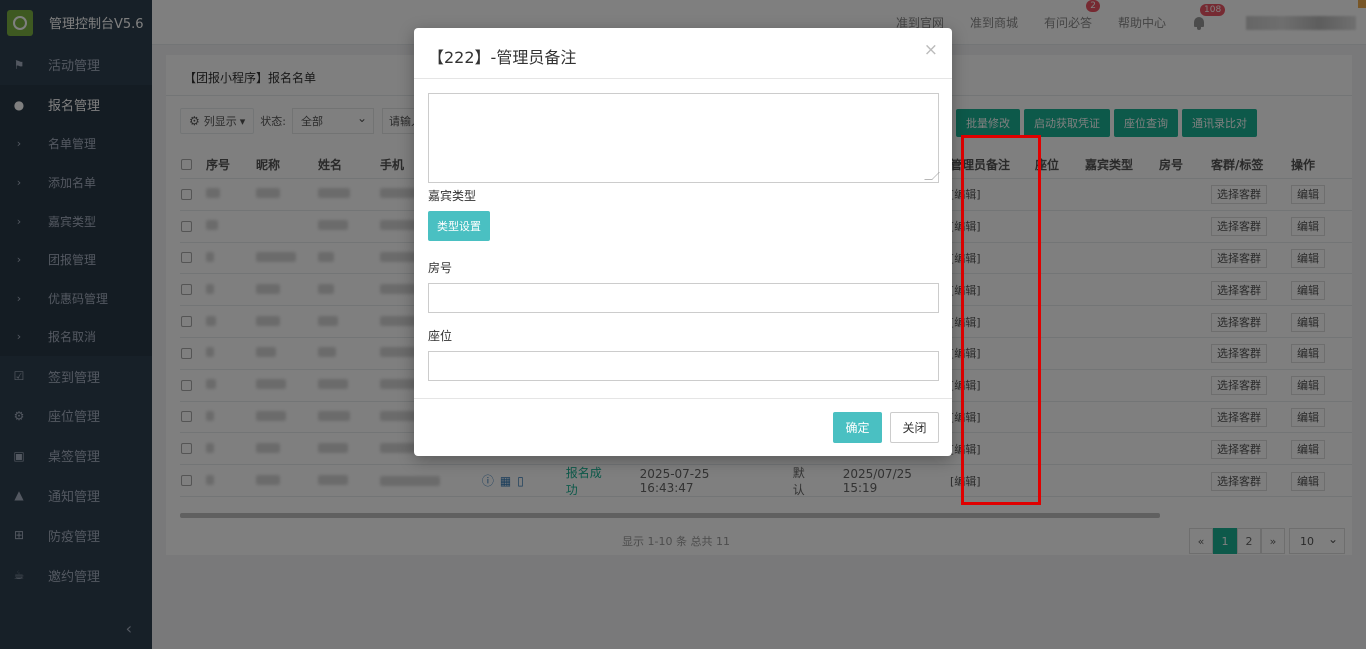 The width and height of the screenshot is (1366, 649). Describe the element at coordinates (683, 53) in the screenshot. I see `modal-header: 【222】-管理员备注 ×` at that location.